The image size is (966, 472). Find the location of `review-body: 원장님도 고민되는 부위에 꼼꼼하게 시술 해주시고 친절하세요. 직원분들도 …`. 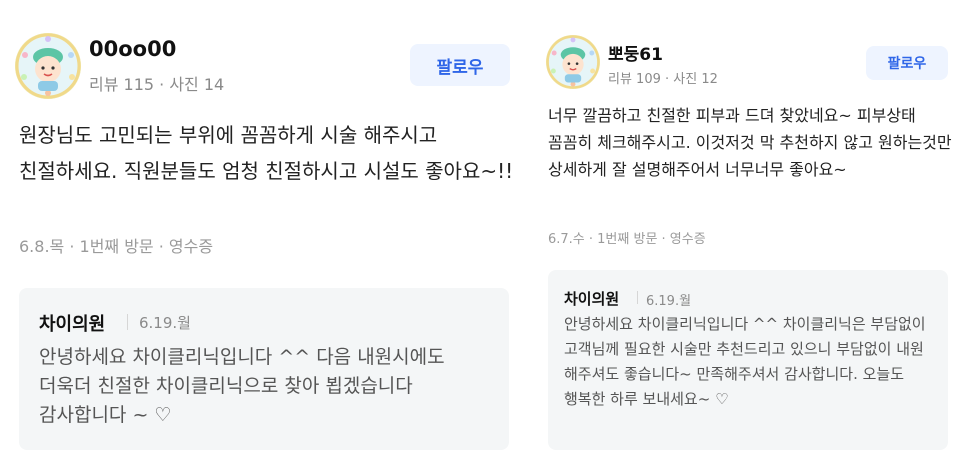

review-body: 원장님도 고민되는 부위에 꼼꼼하게 시술 해주시고 친절하세요. 직원분들도 … is located at coordinates (266, 153).